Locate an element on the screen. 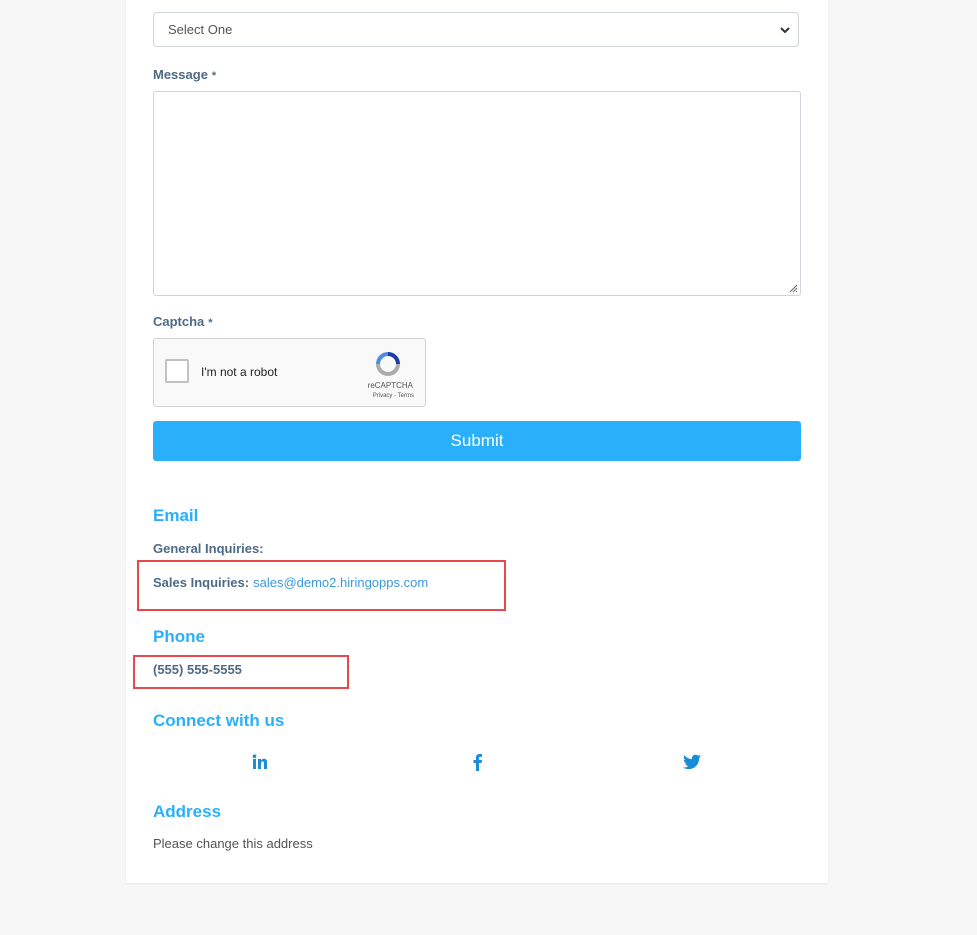 This screenshot has height=935, width=977. address-heading: Address is located at coordinates (187, 811).